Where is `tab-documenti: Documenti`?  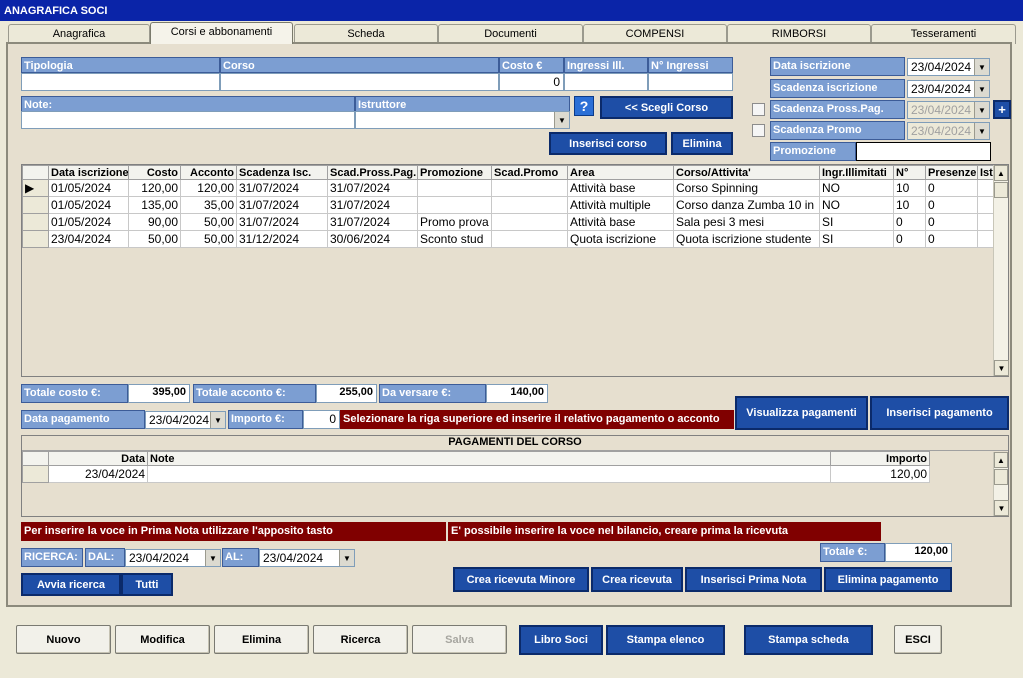
tab-documenti: Documenti is located at coordinates (510, 34).